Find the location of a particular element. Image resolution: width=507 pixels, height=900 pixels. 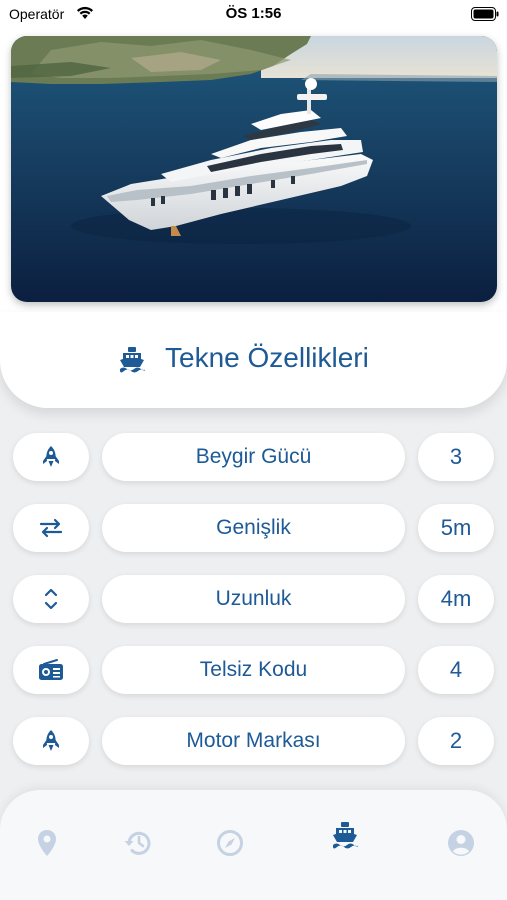

boat-features-header: Tekne Özellikleri is located at coordinates (253, 360).